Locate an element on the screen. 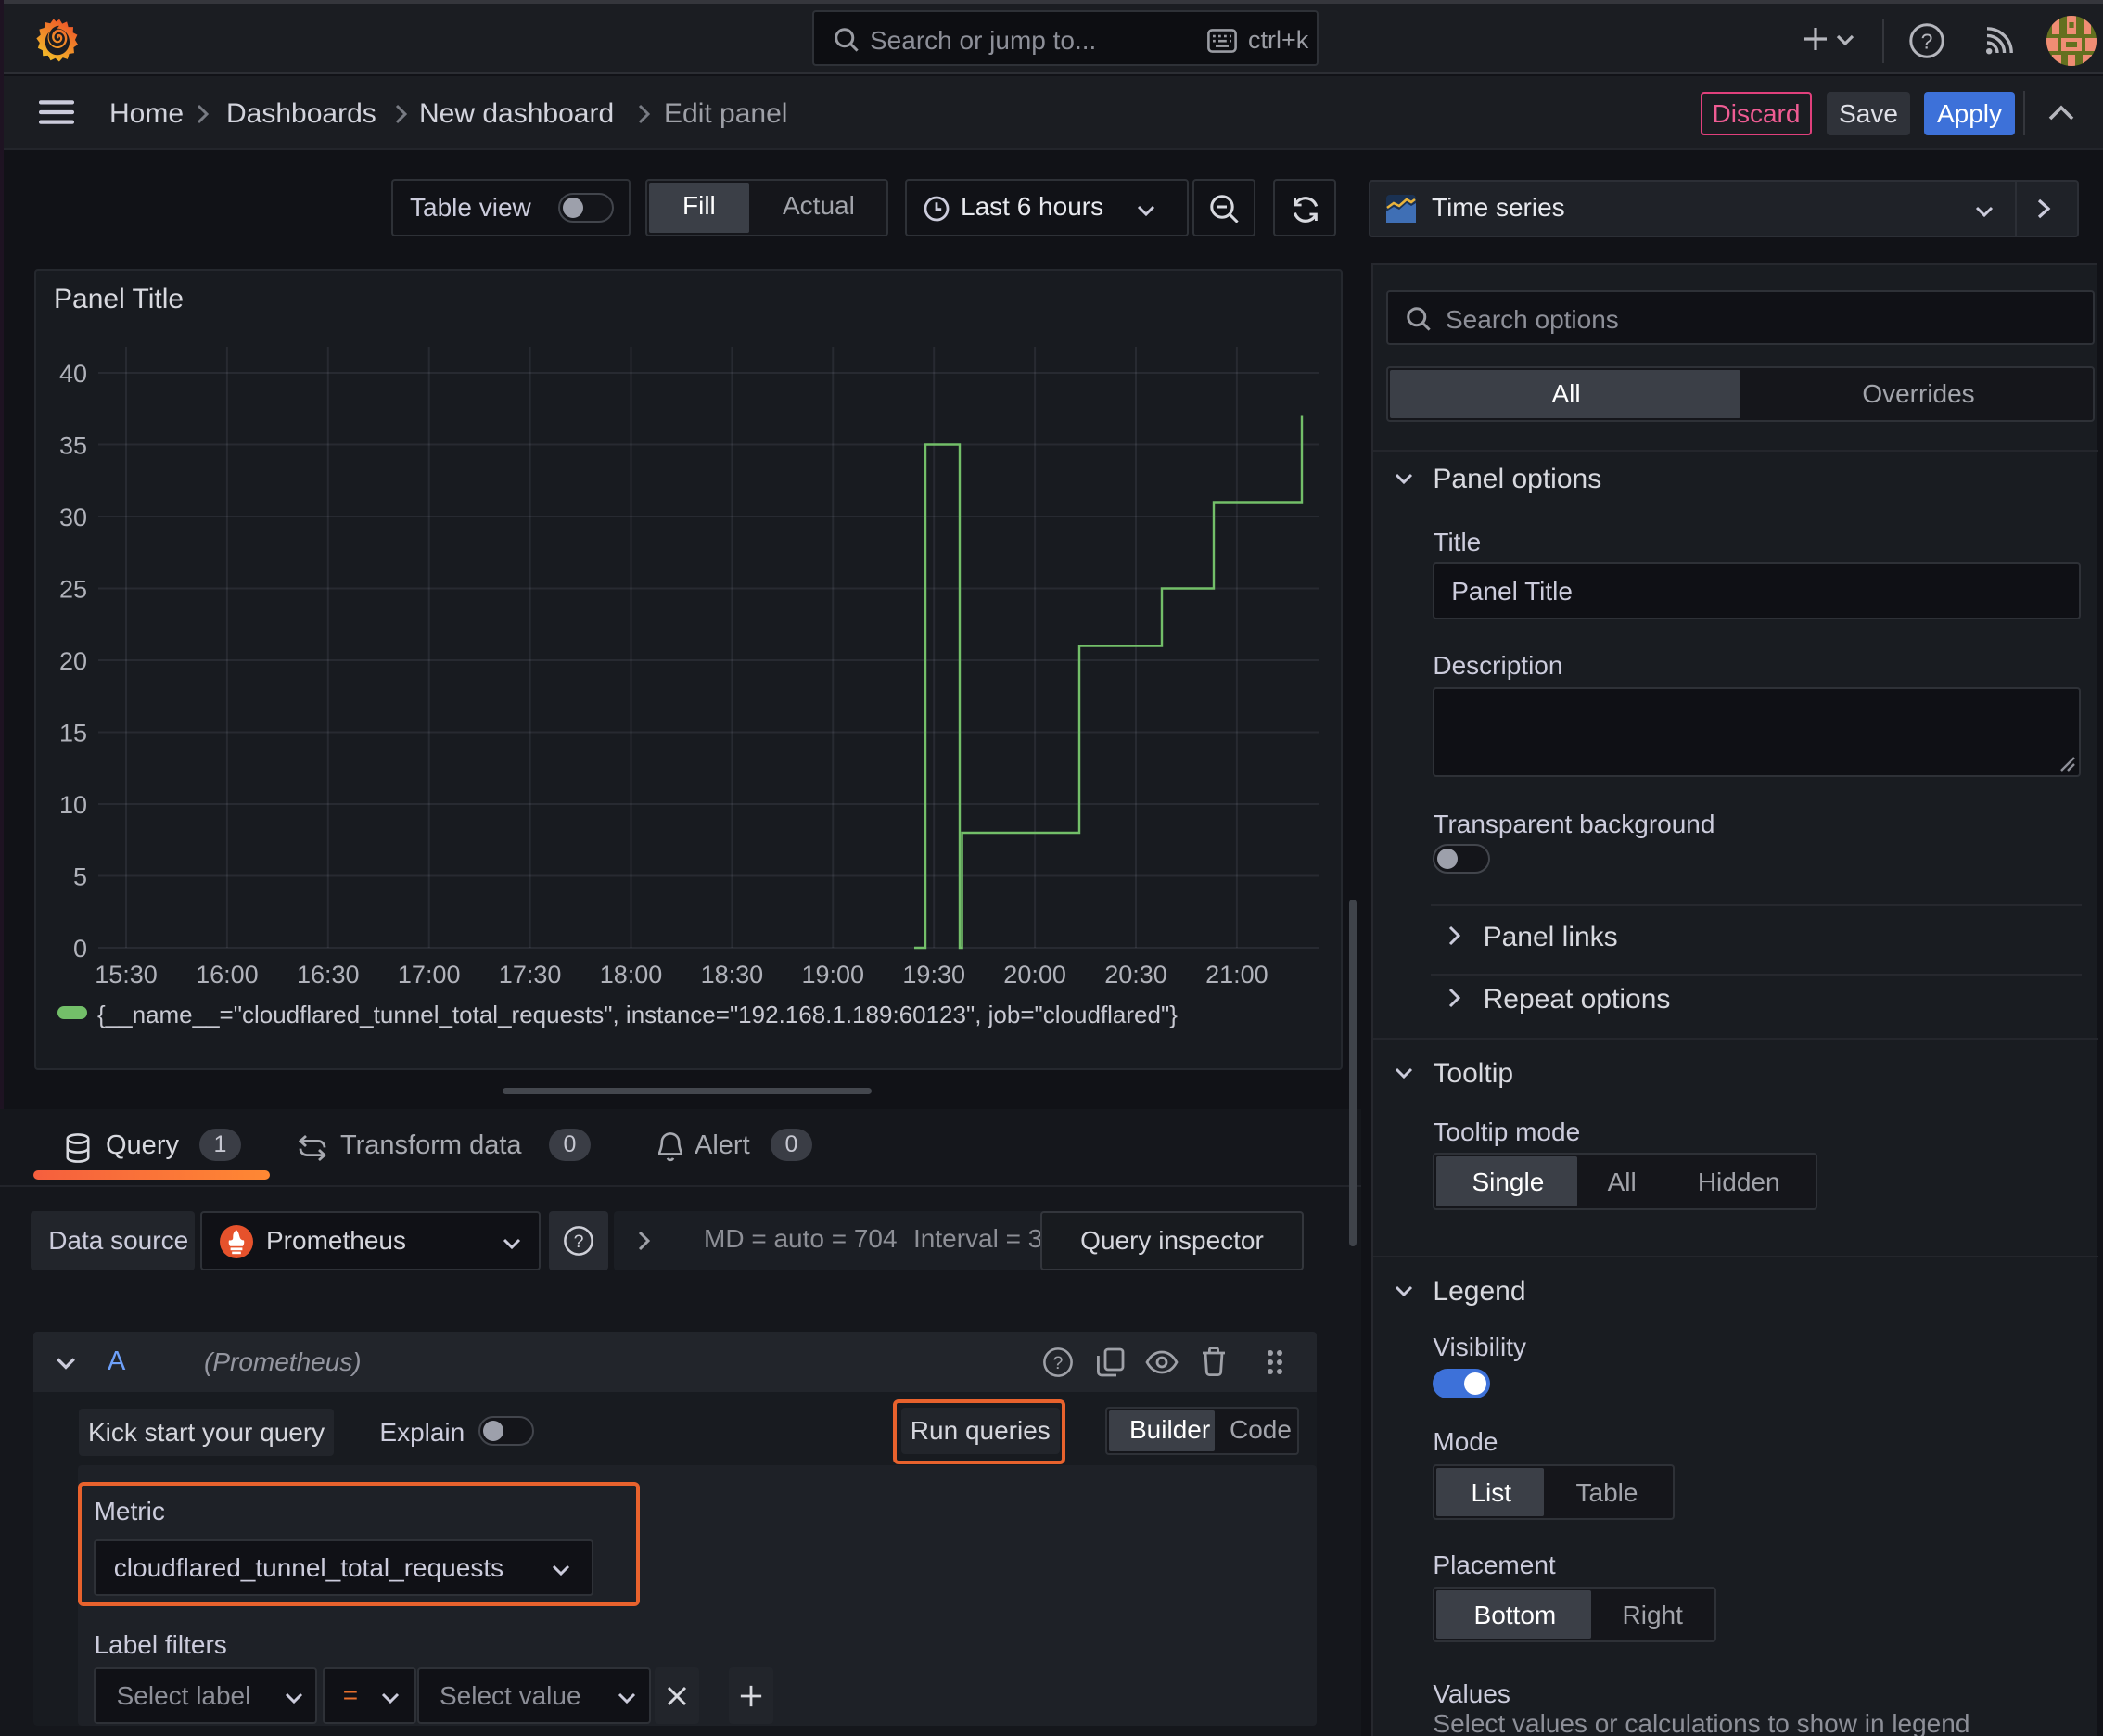 This screenshot has height=1736, width=2103. svg-text: 16:00 is located at coordinates (227, 975).